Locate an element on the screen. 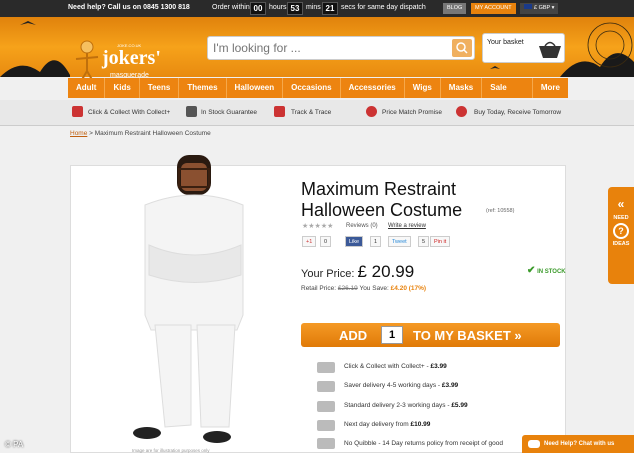 The image size is (634, 453). countdown-secs-label: secs for same day dispatch is located at coordinates (383, 7).